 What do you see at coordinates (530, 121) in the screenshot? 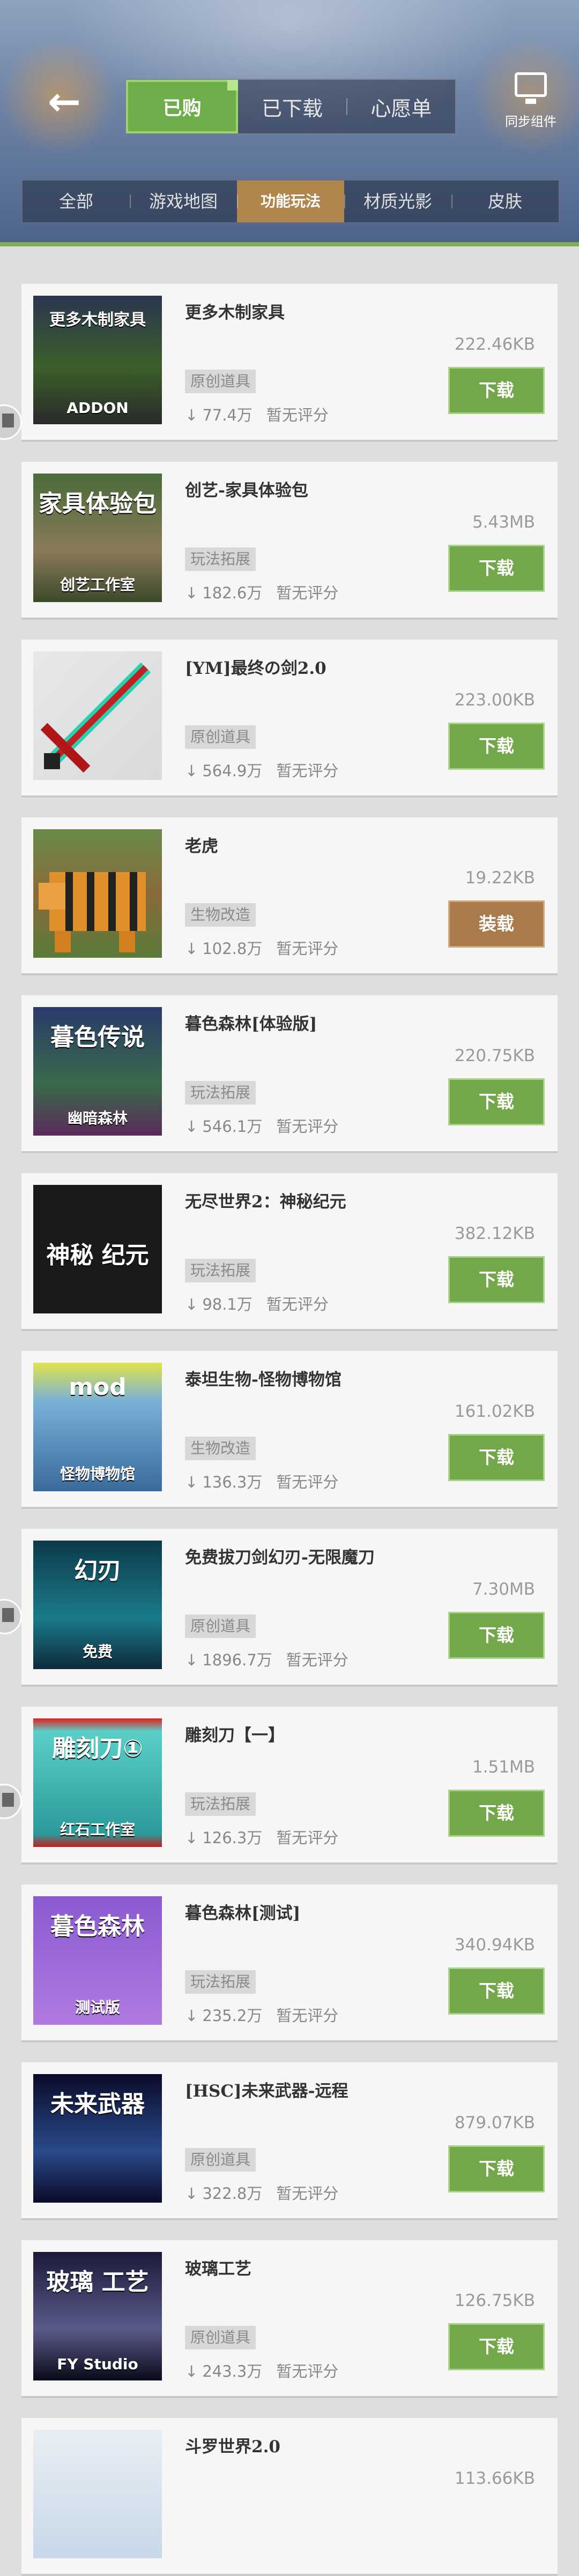
I see `sync-label: 同步组件` at bounding box center [530, 121].